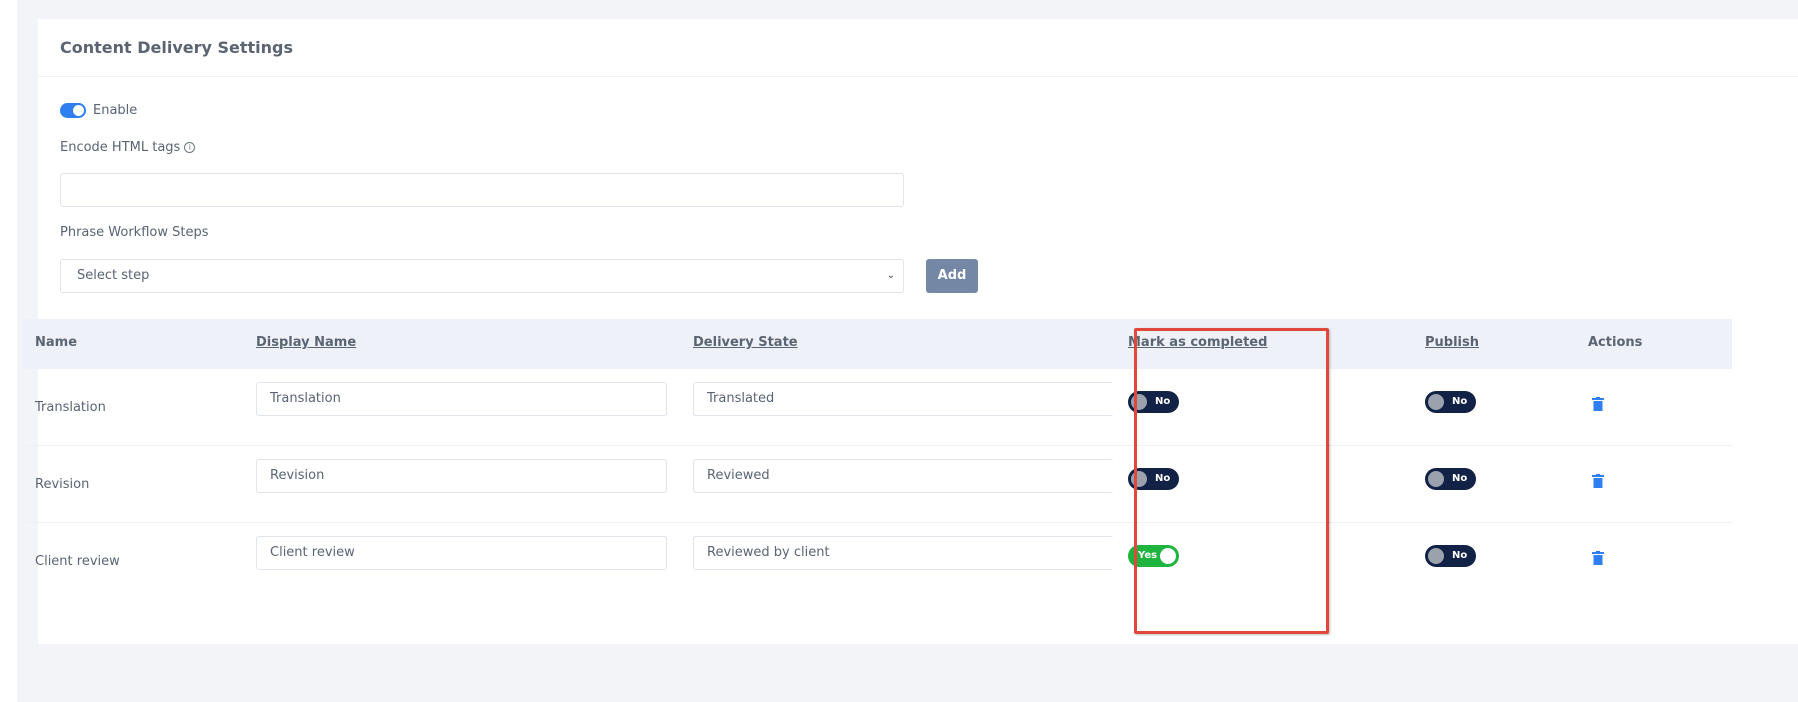  I want to click on header-display-name: Display Name, so click(306, 342).